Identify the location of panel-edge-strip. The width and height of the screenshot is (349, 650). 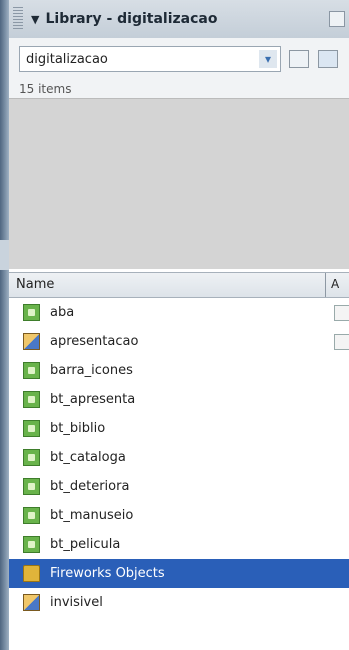
(4, 325).